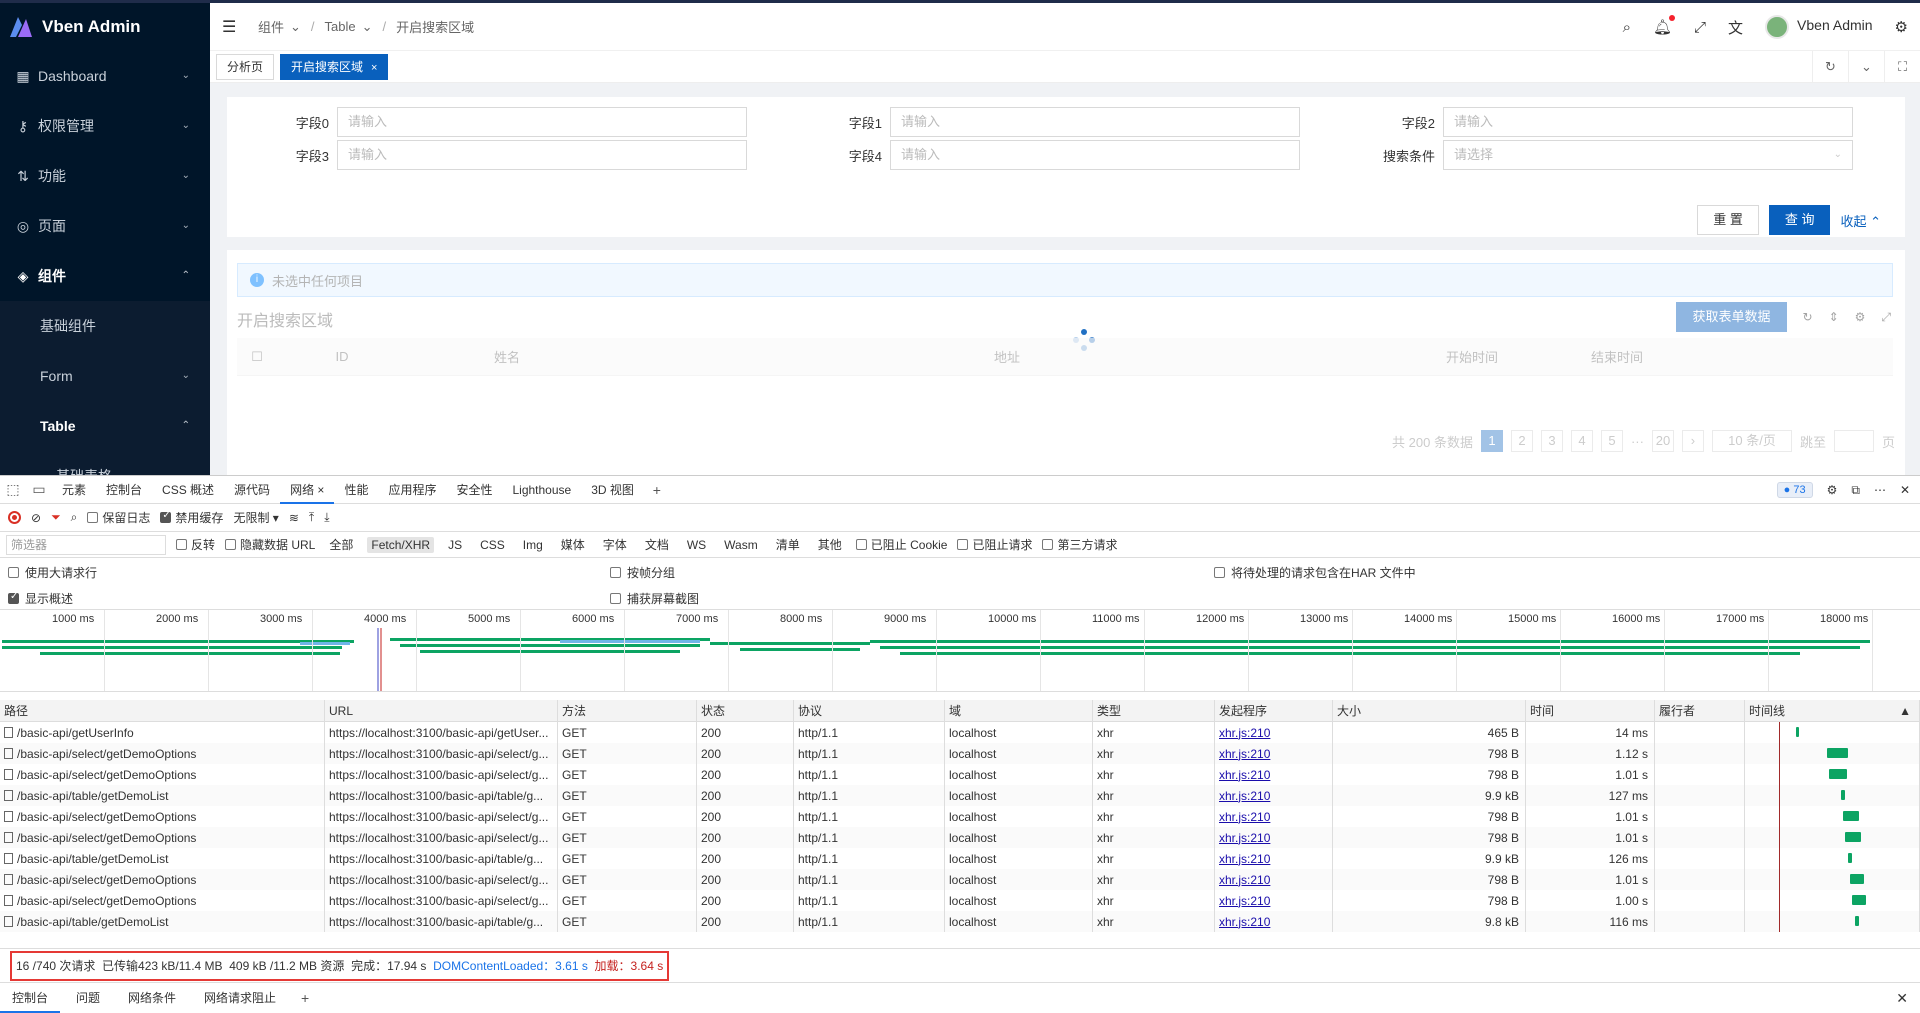 The width and height of the screenshot is (1920, 1013). I want to click on filter-icon: ⏷, so click(56, 517).